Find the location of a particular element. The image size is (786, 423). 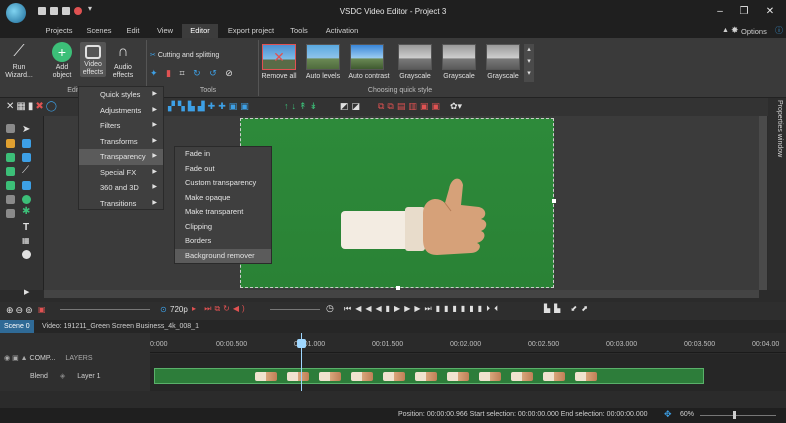

more-tools-icon: ⊘ is located at coordinates (230, 73).